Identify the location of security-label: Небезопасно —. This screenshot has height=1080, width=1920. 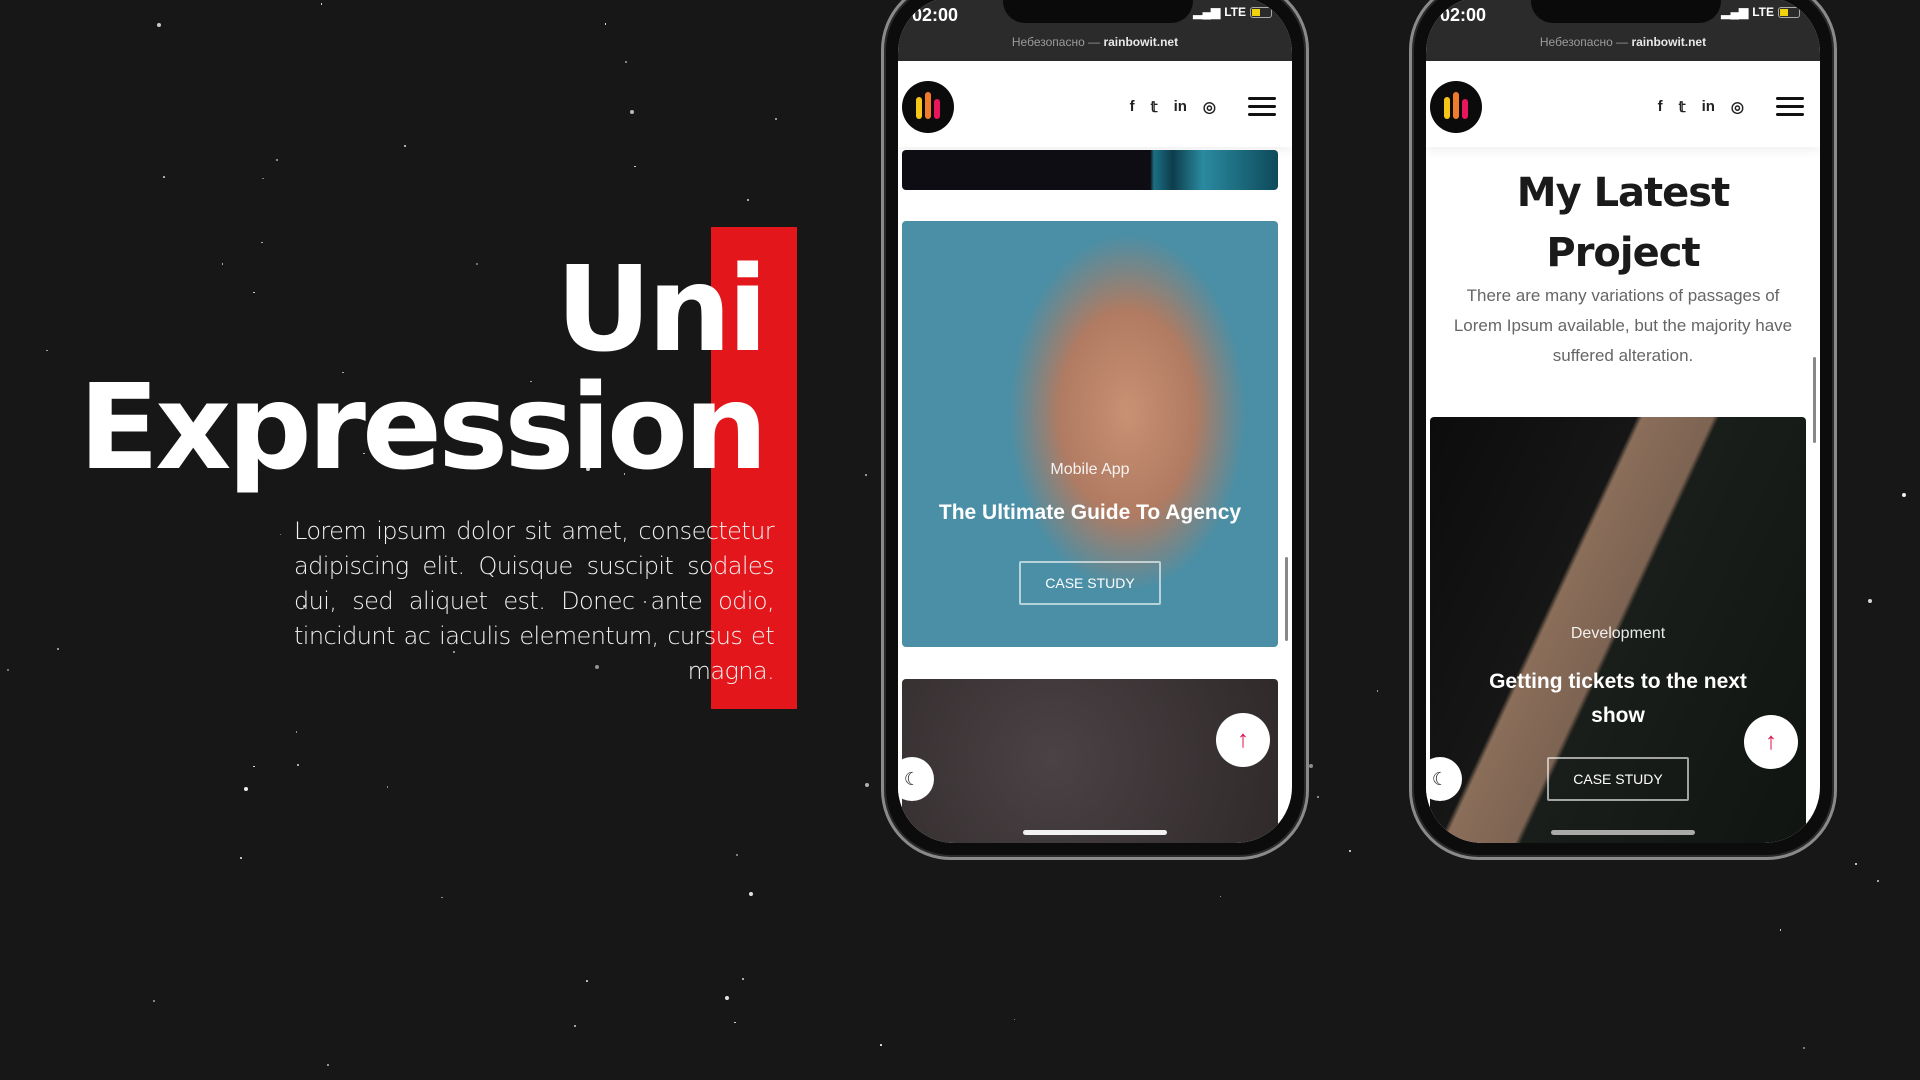
(1057, 42).